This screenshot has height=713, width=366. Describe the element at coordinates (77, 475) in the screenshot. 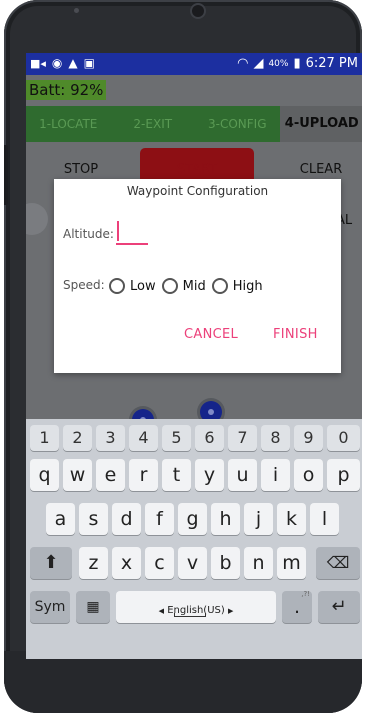

I see `key-w: w` at that location.